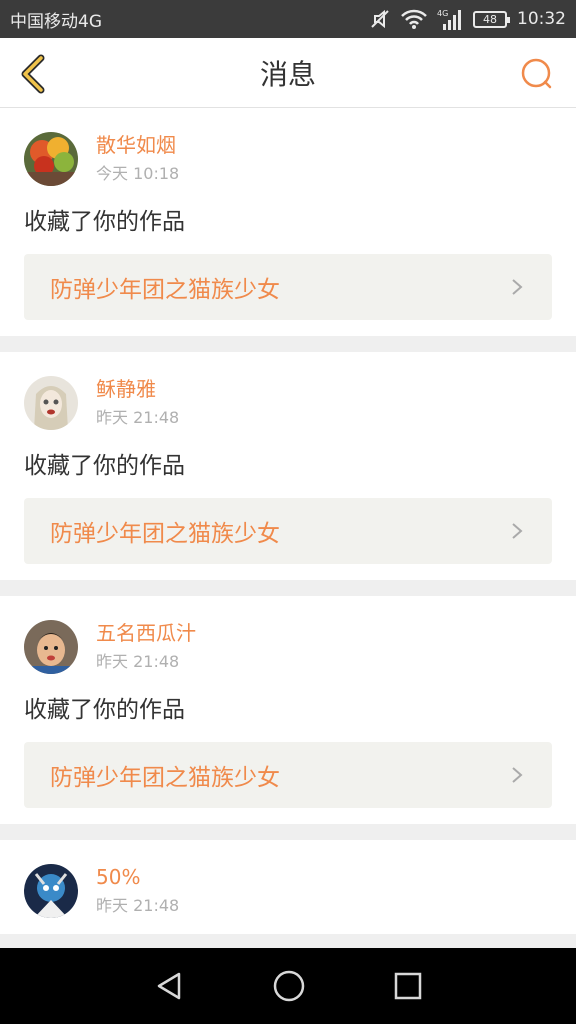 Image resolution: width=576 pixels, height=1024 pixels. I want to click on page-title: 消息, so click(287, 74).